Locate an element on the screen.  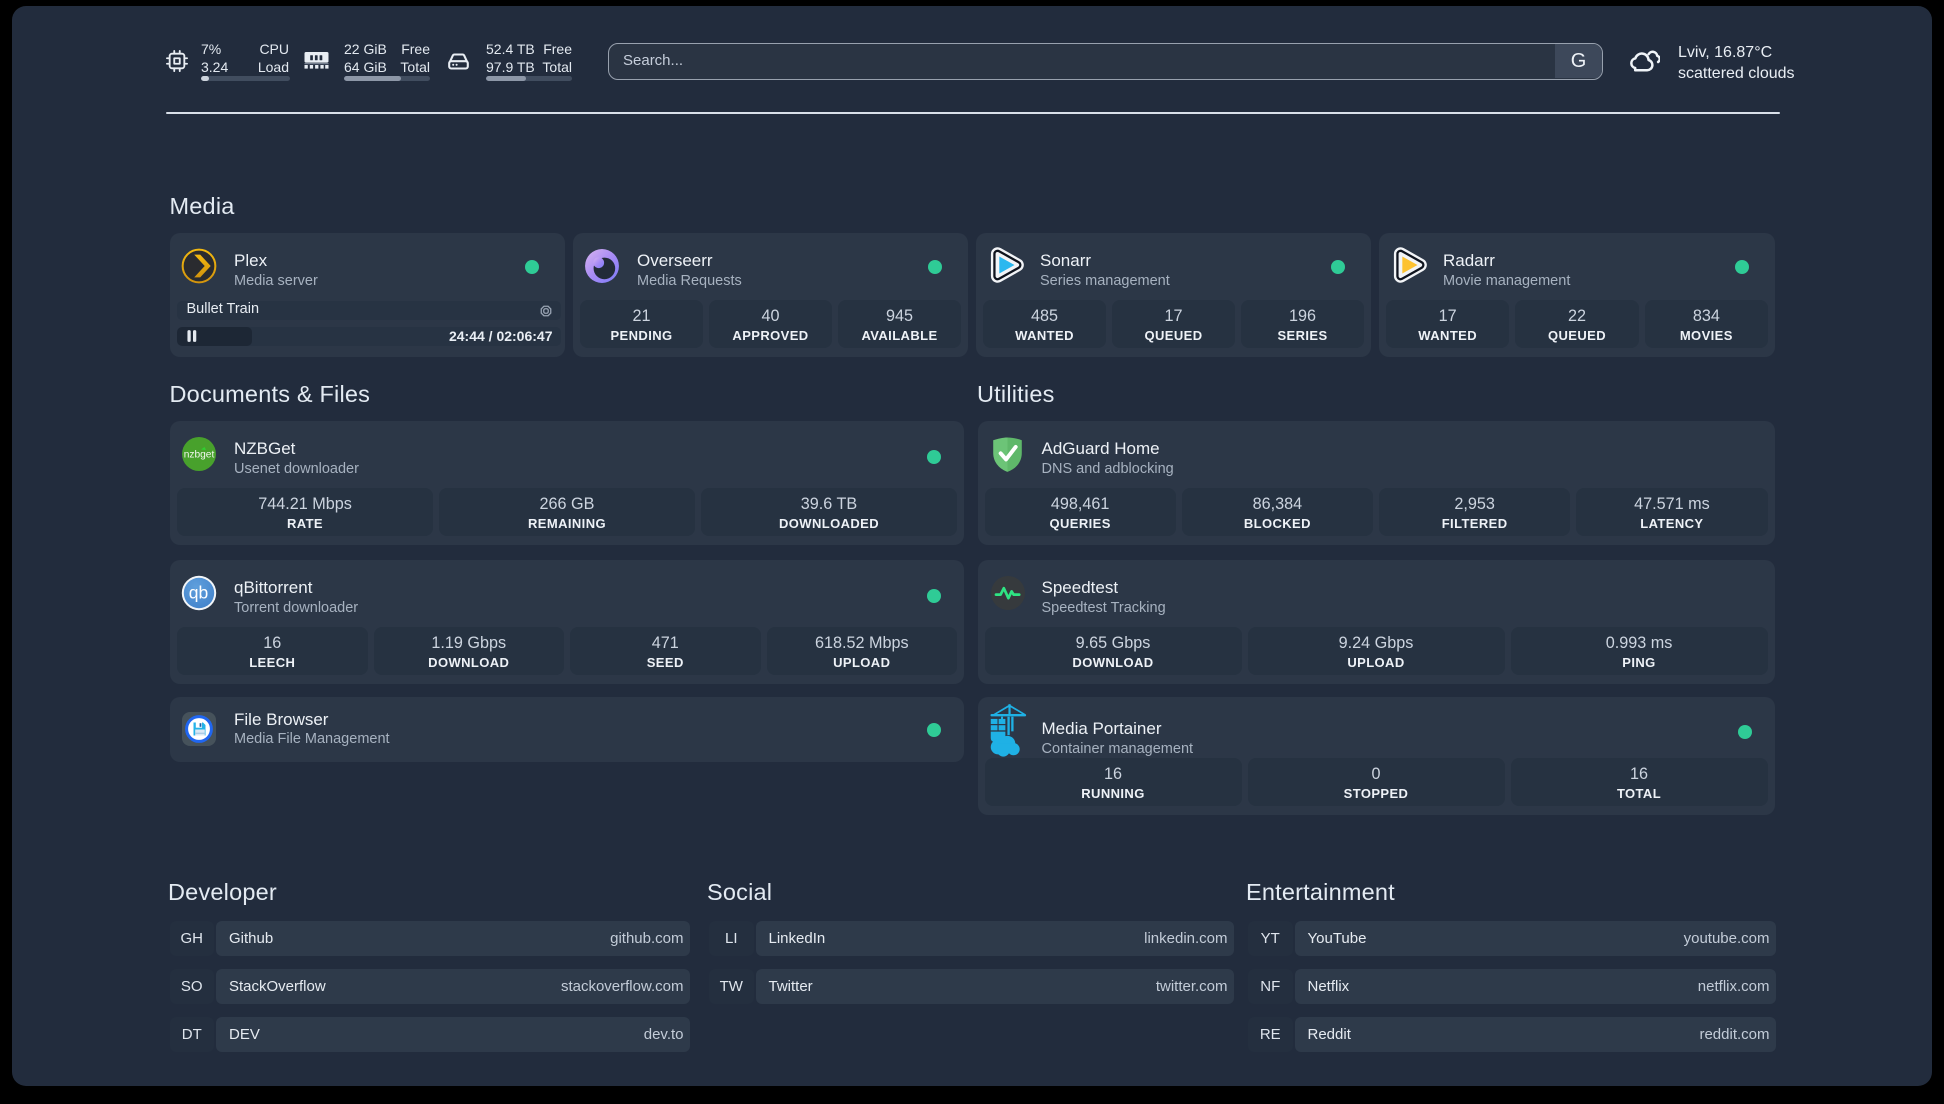
svg-text: qb is located at coordinates (198, 593).